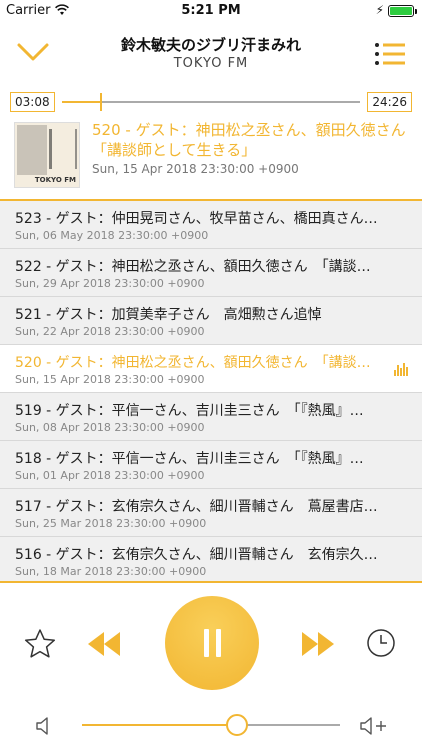 Image resolution: width=422 pixels, height=750 pixels. What do you see at coordinates (379, 10) in the screenshot?
I see `charging-icon: ⚡` at bounding box center [379, 10].